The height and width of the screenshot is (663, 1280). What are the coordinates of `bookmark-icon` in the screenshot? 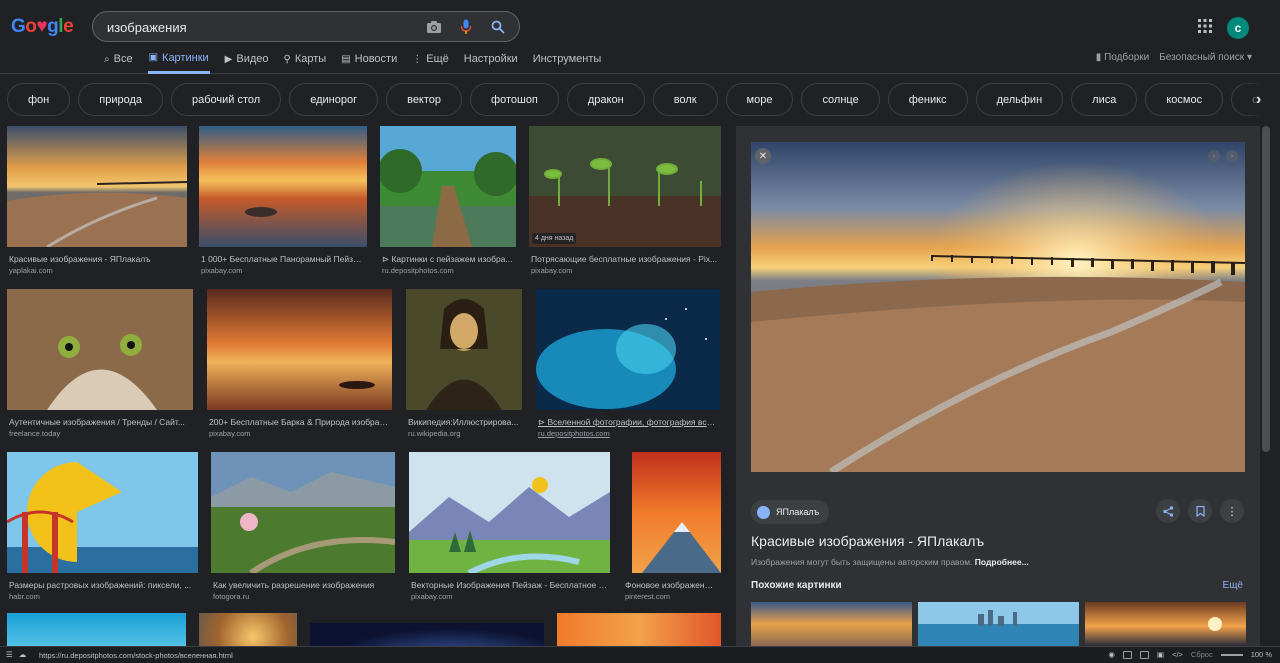 It's located at (1200, 511).